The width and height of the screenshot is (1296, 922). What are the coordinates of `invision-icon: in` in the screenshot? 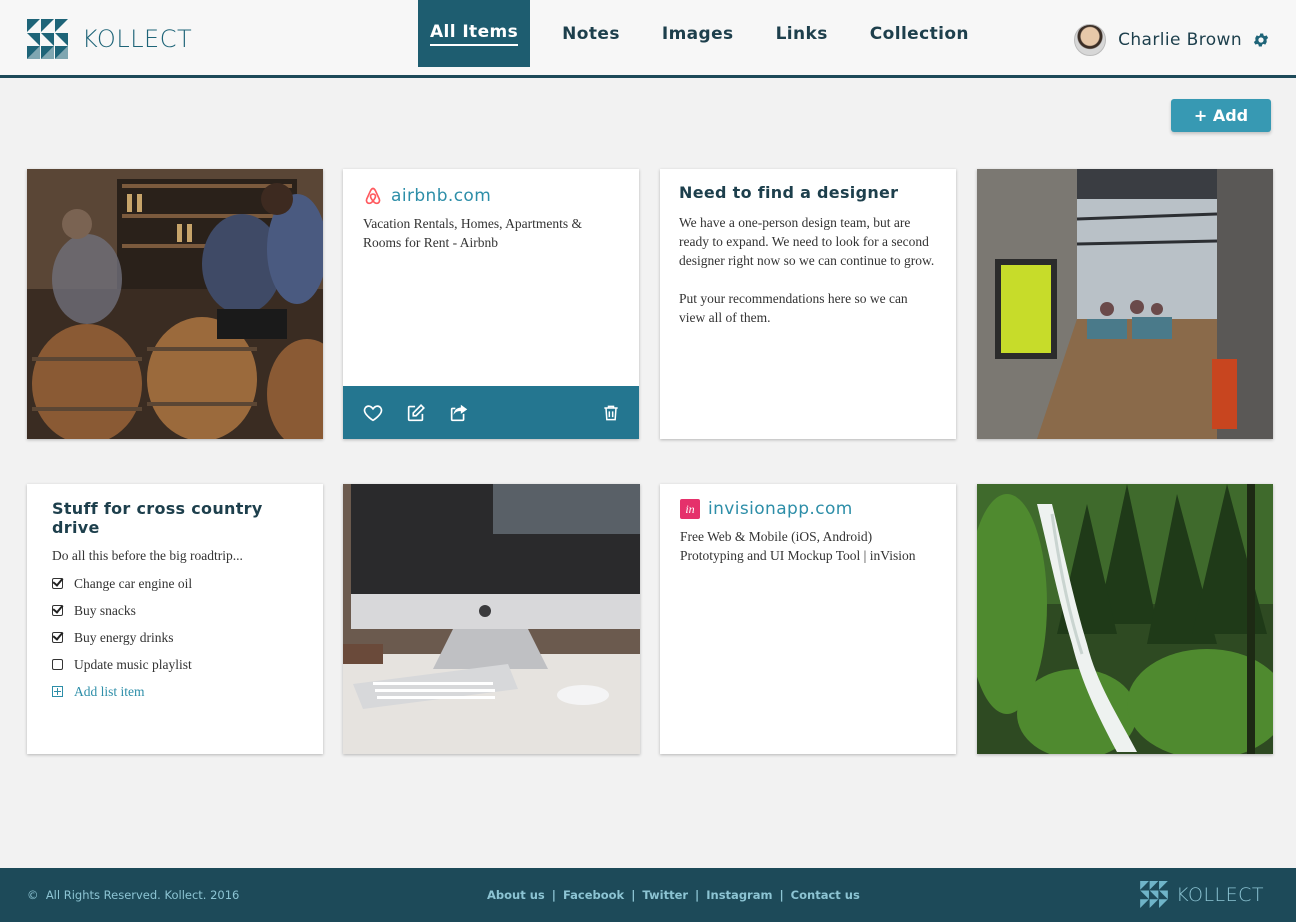 It's located at (690, 509).